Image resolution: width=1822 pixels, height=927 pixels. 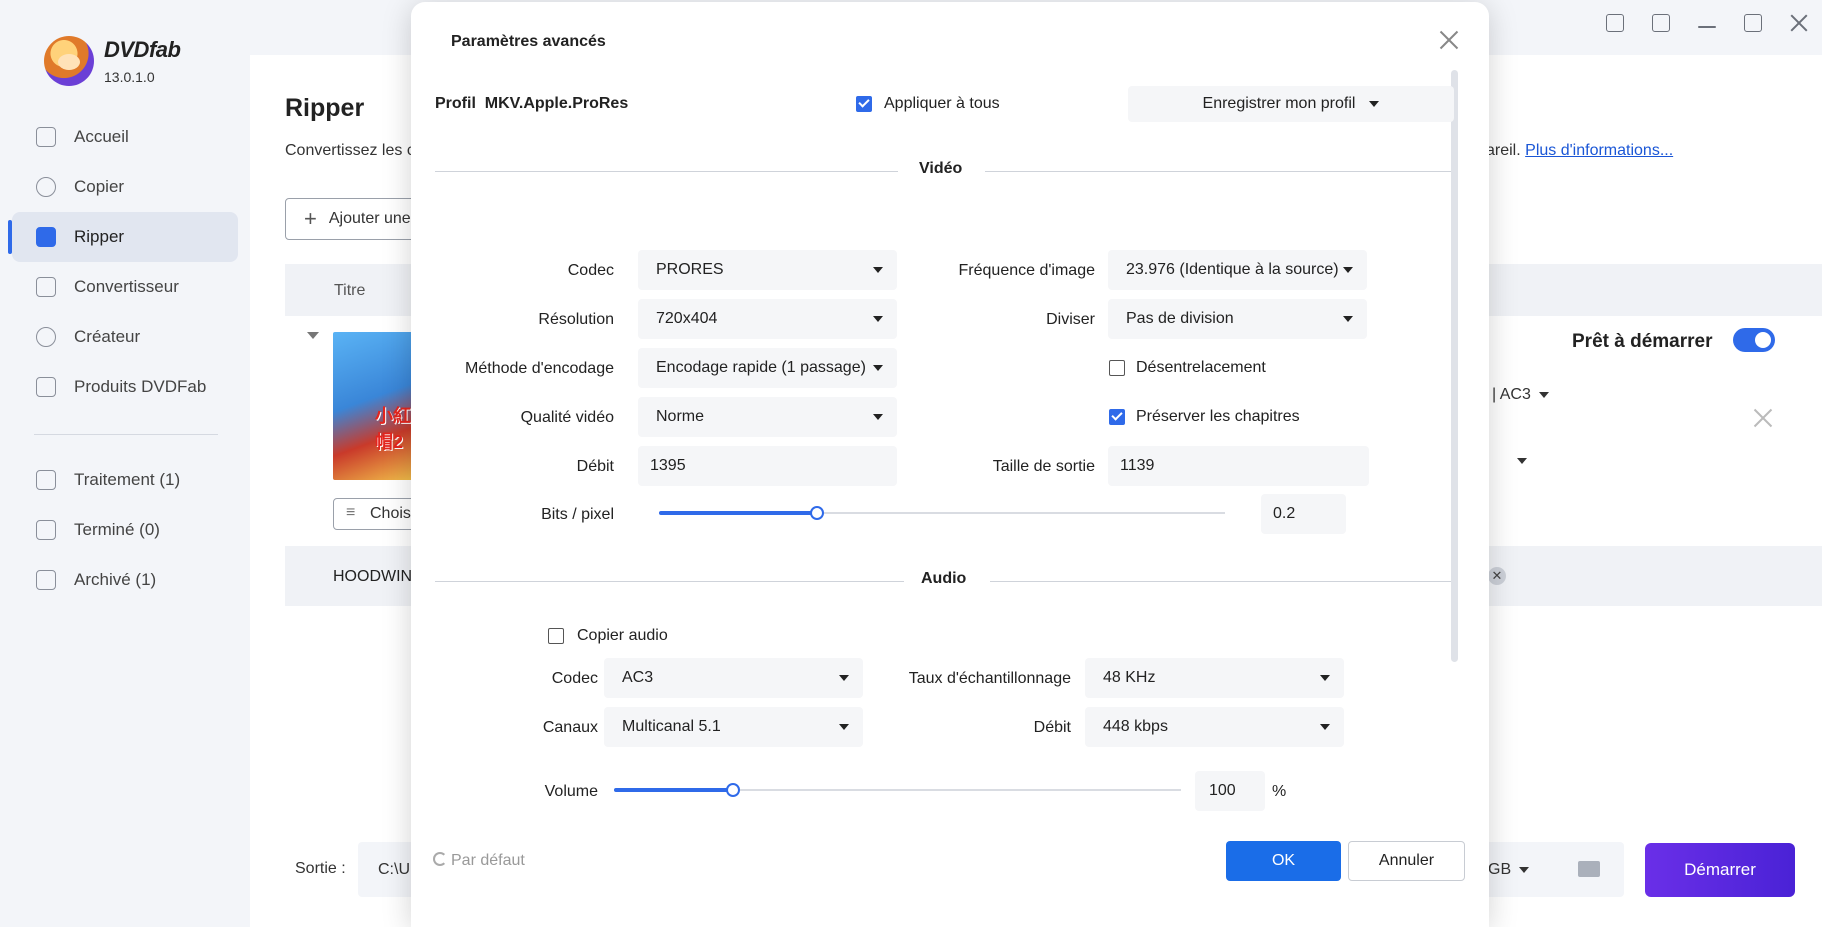 What do you see at coordinates (943, 171) in the screenshot?
I see `video-section-header: Vidéo` at bounding box center [943, 171].